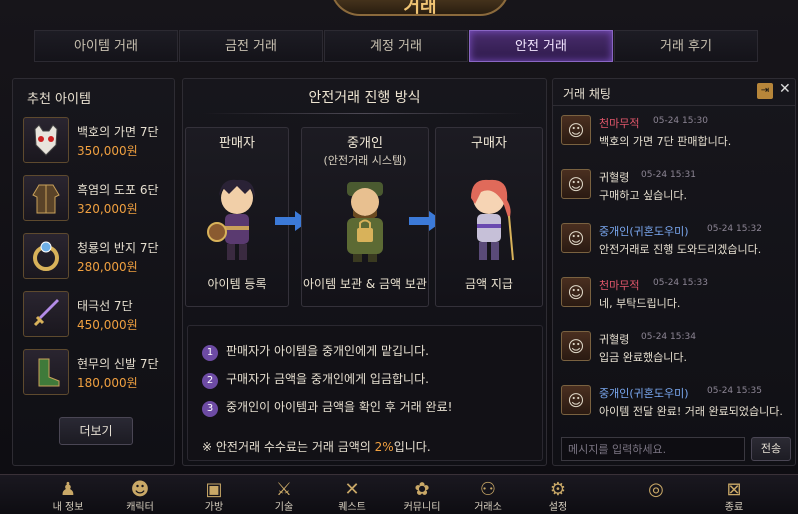 Image resolution: width=798 pixels, height=514 pixels. Describe the element at coordinates (541, 46) in the screenshot. I see `tab-safe-trade: 안전 거래` at that location.